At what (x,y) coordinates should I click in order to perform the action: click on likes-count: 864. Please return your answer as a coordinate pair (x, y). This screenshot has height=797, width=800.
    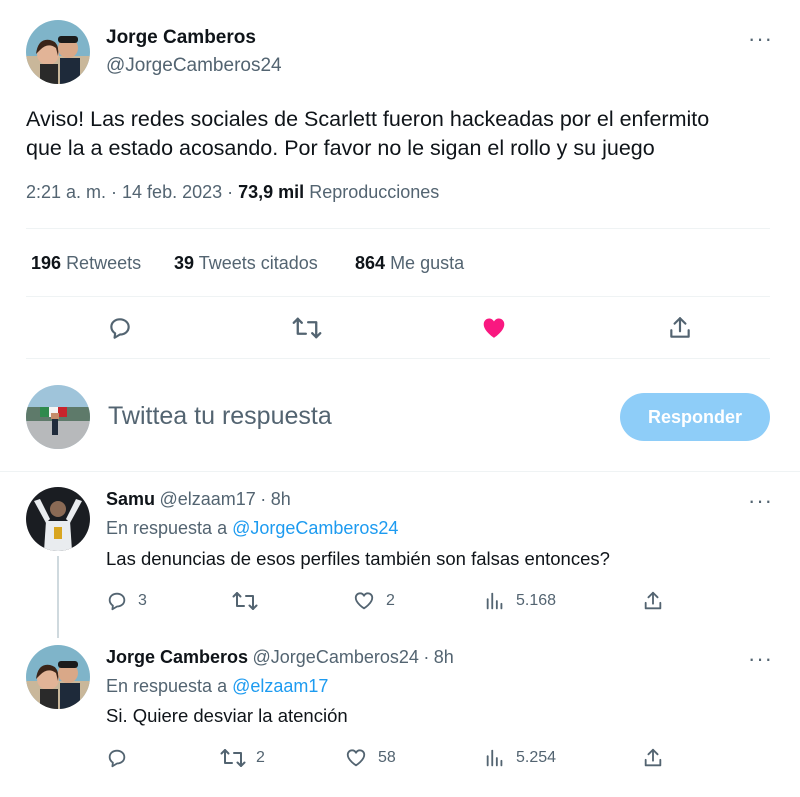
    Looking at the image, I should click on (370, 263).